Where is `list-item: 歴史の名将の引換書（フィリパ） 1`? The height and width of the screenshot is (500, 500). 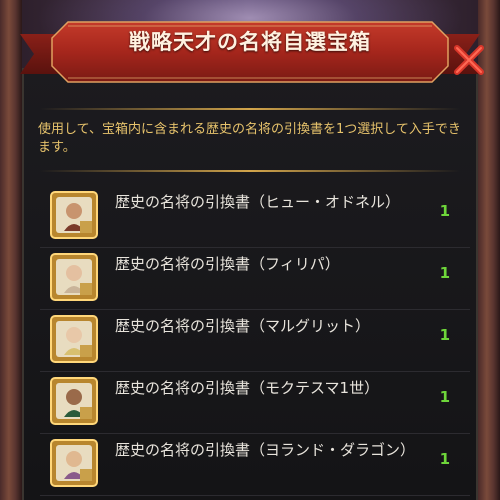
list-item: 歴史の名将の引換書（フィリパ） 1 is located at coordinates (255, 278).